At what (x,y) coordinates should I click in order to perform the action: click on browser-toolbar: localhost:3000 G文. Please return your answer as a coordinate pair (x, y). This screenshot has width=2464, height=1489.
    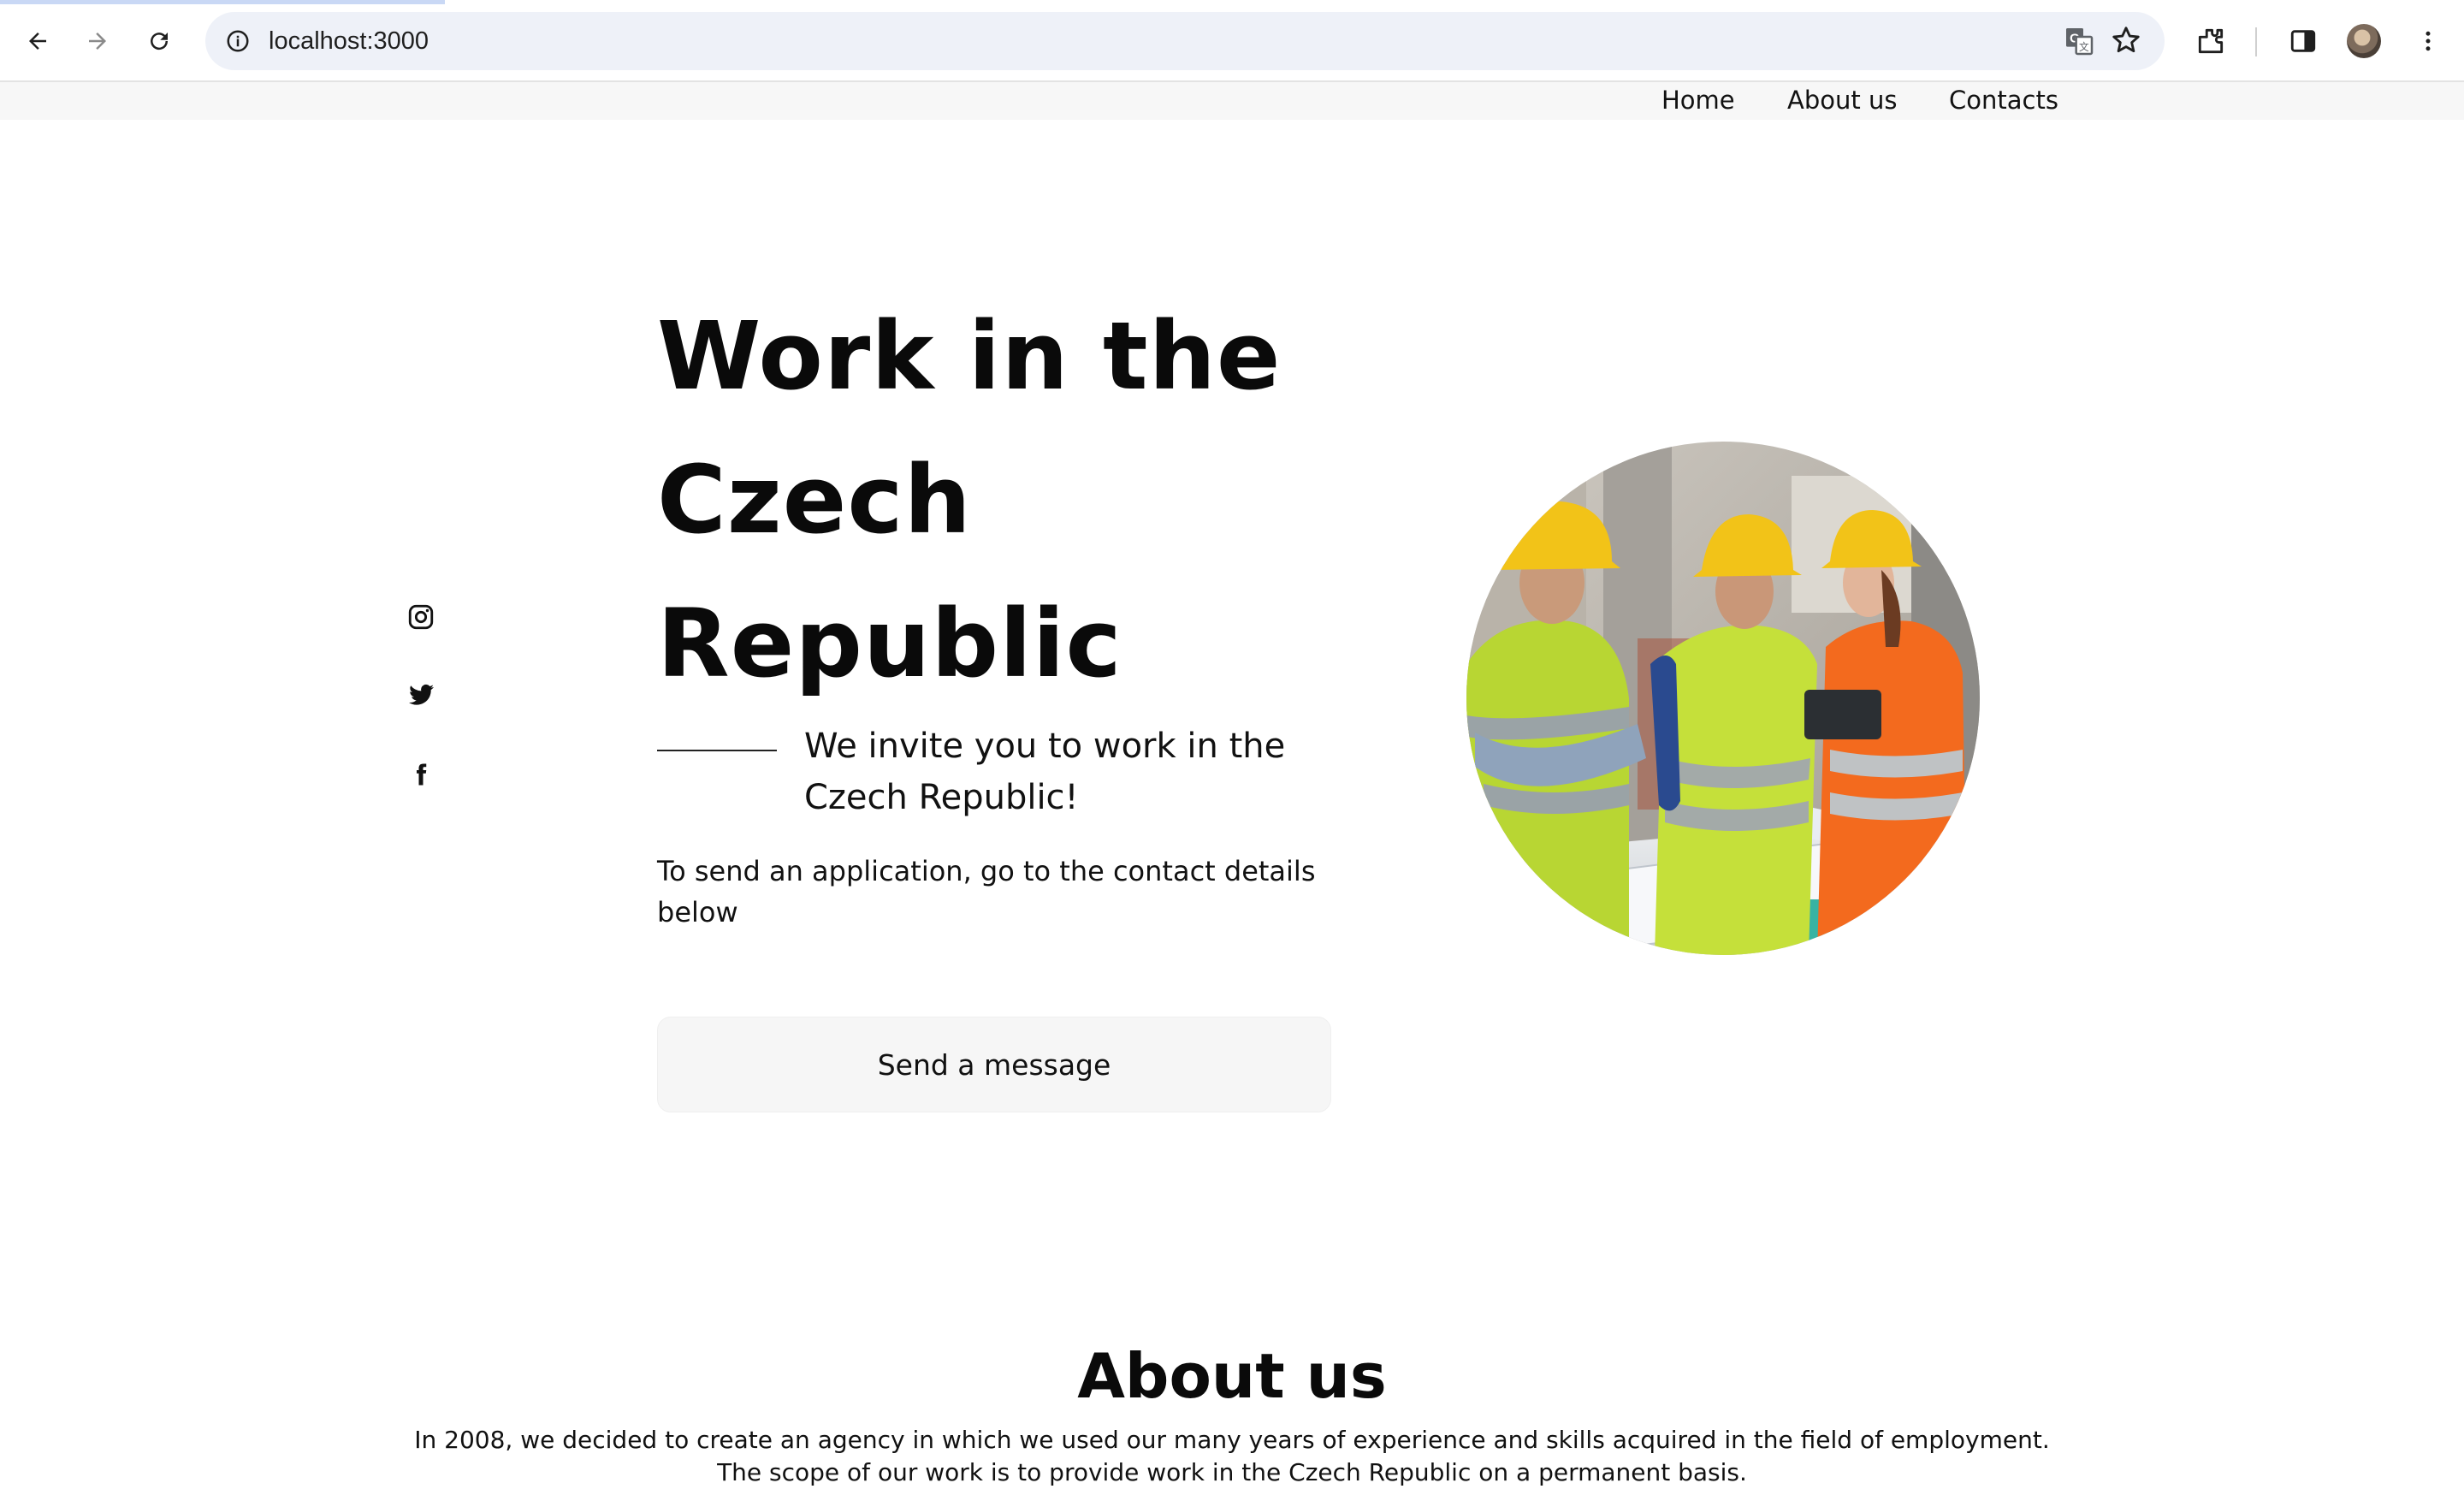
    Looking at the image, I should click on (1232, 41).